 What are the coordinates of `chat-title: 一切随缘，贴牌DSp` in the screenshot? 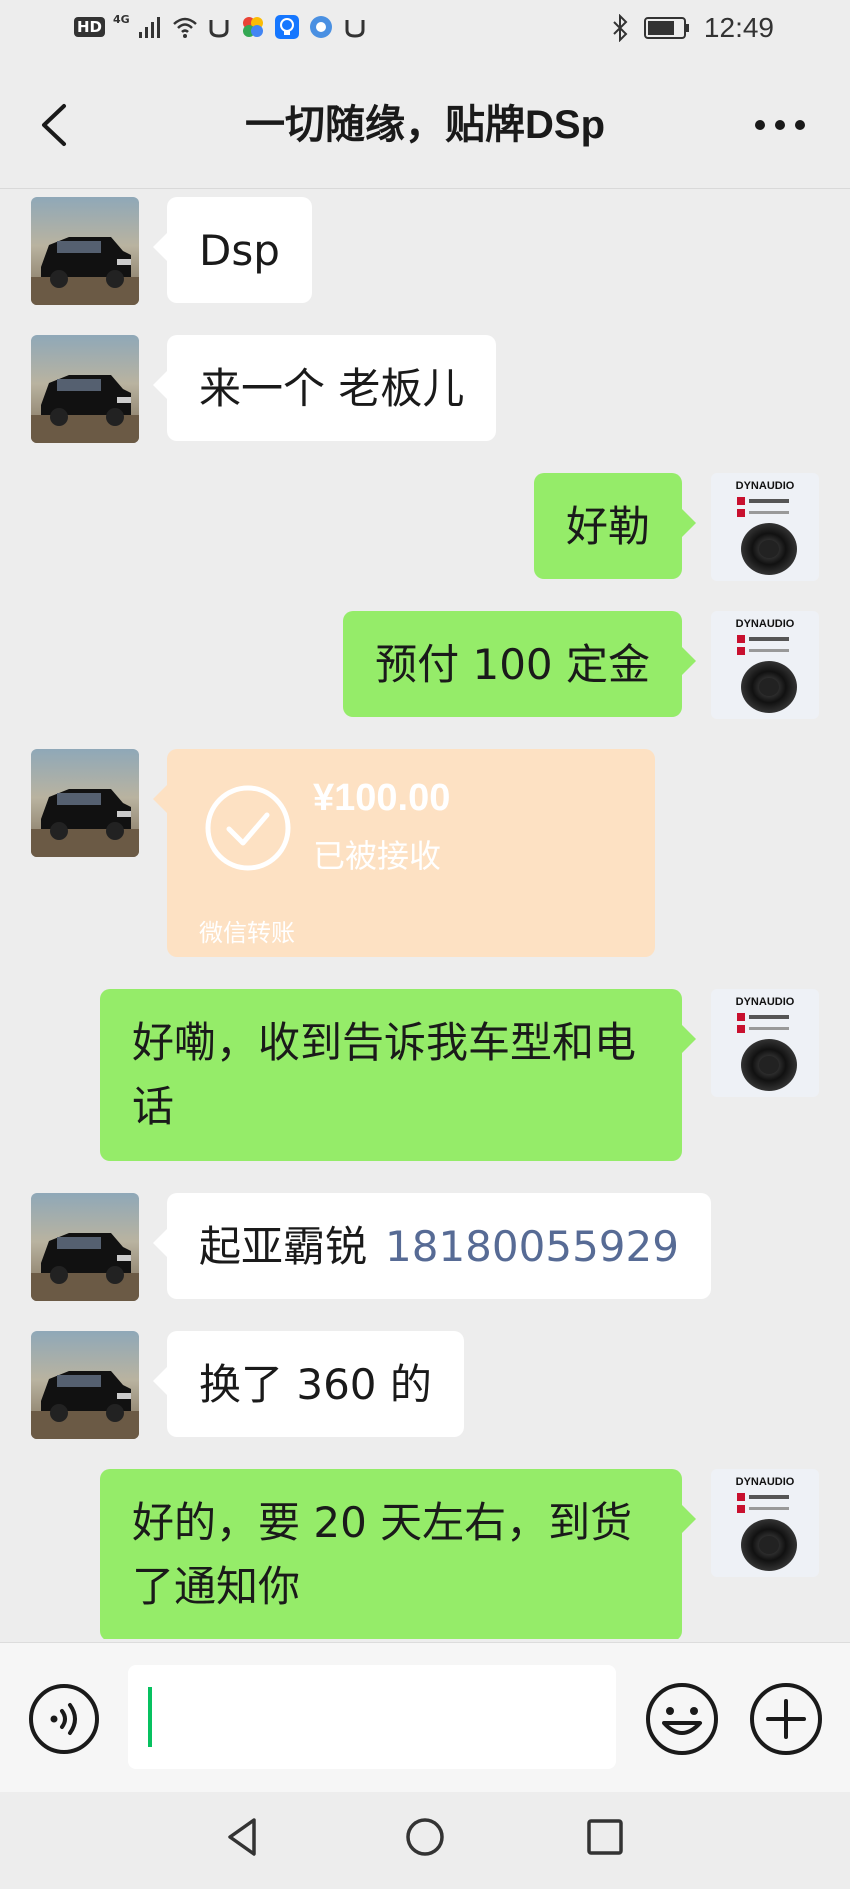 It's located at (425, 125).